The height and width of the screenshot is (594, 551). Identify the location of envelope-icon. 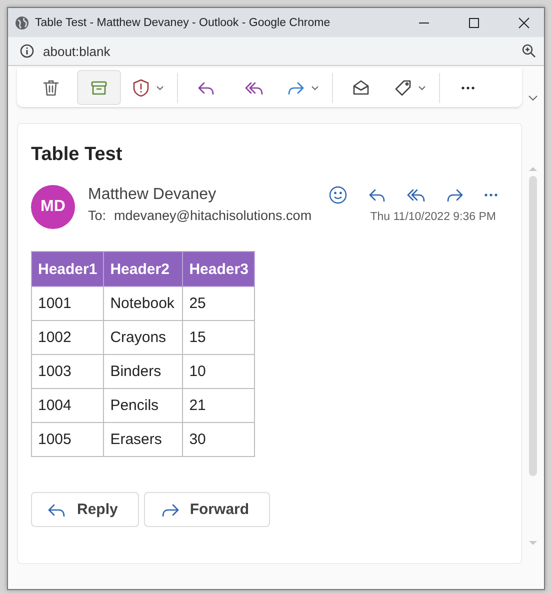
(361, 88).